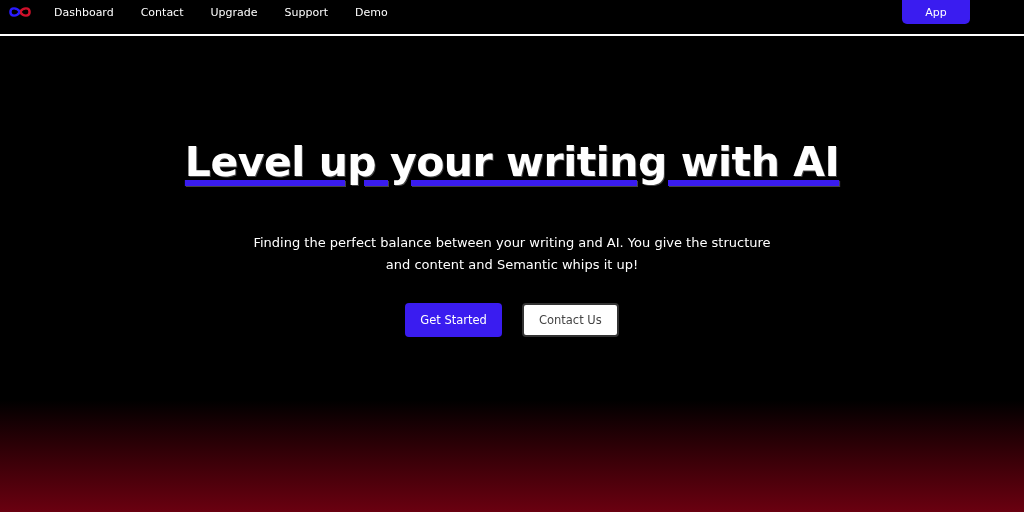 Image resolution: width=1024 pixels, height=512 pixels. Describe the element at coordinates (20, 12) in the screenshot. I see `infinity-logo-icon` at that location.